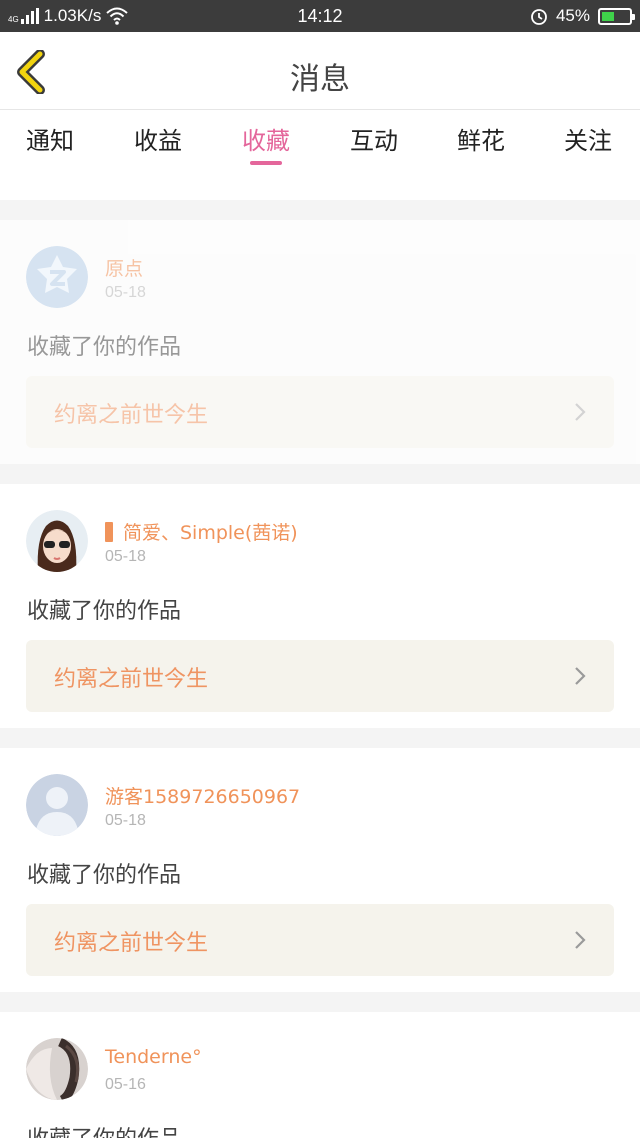  What do you see at coordinates (616, 16) in the screenshot?
I see `battery-icon` at bounding box center [616, 16].